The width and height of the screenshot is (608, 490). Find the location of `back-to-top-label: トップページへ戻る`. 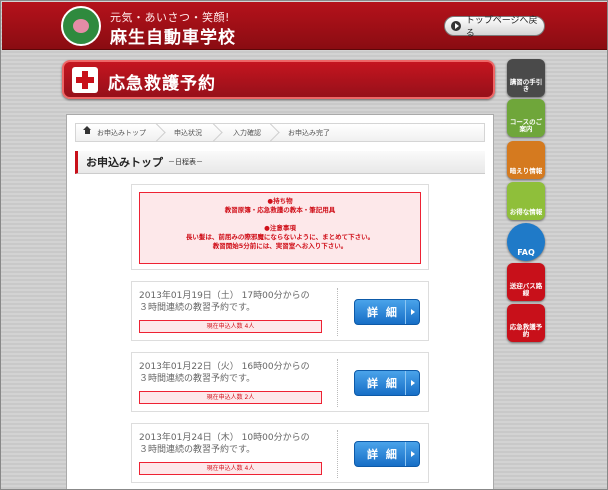

back-to-top-label: トップページへ戻る is located at coordinates (501, 27).